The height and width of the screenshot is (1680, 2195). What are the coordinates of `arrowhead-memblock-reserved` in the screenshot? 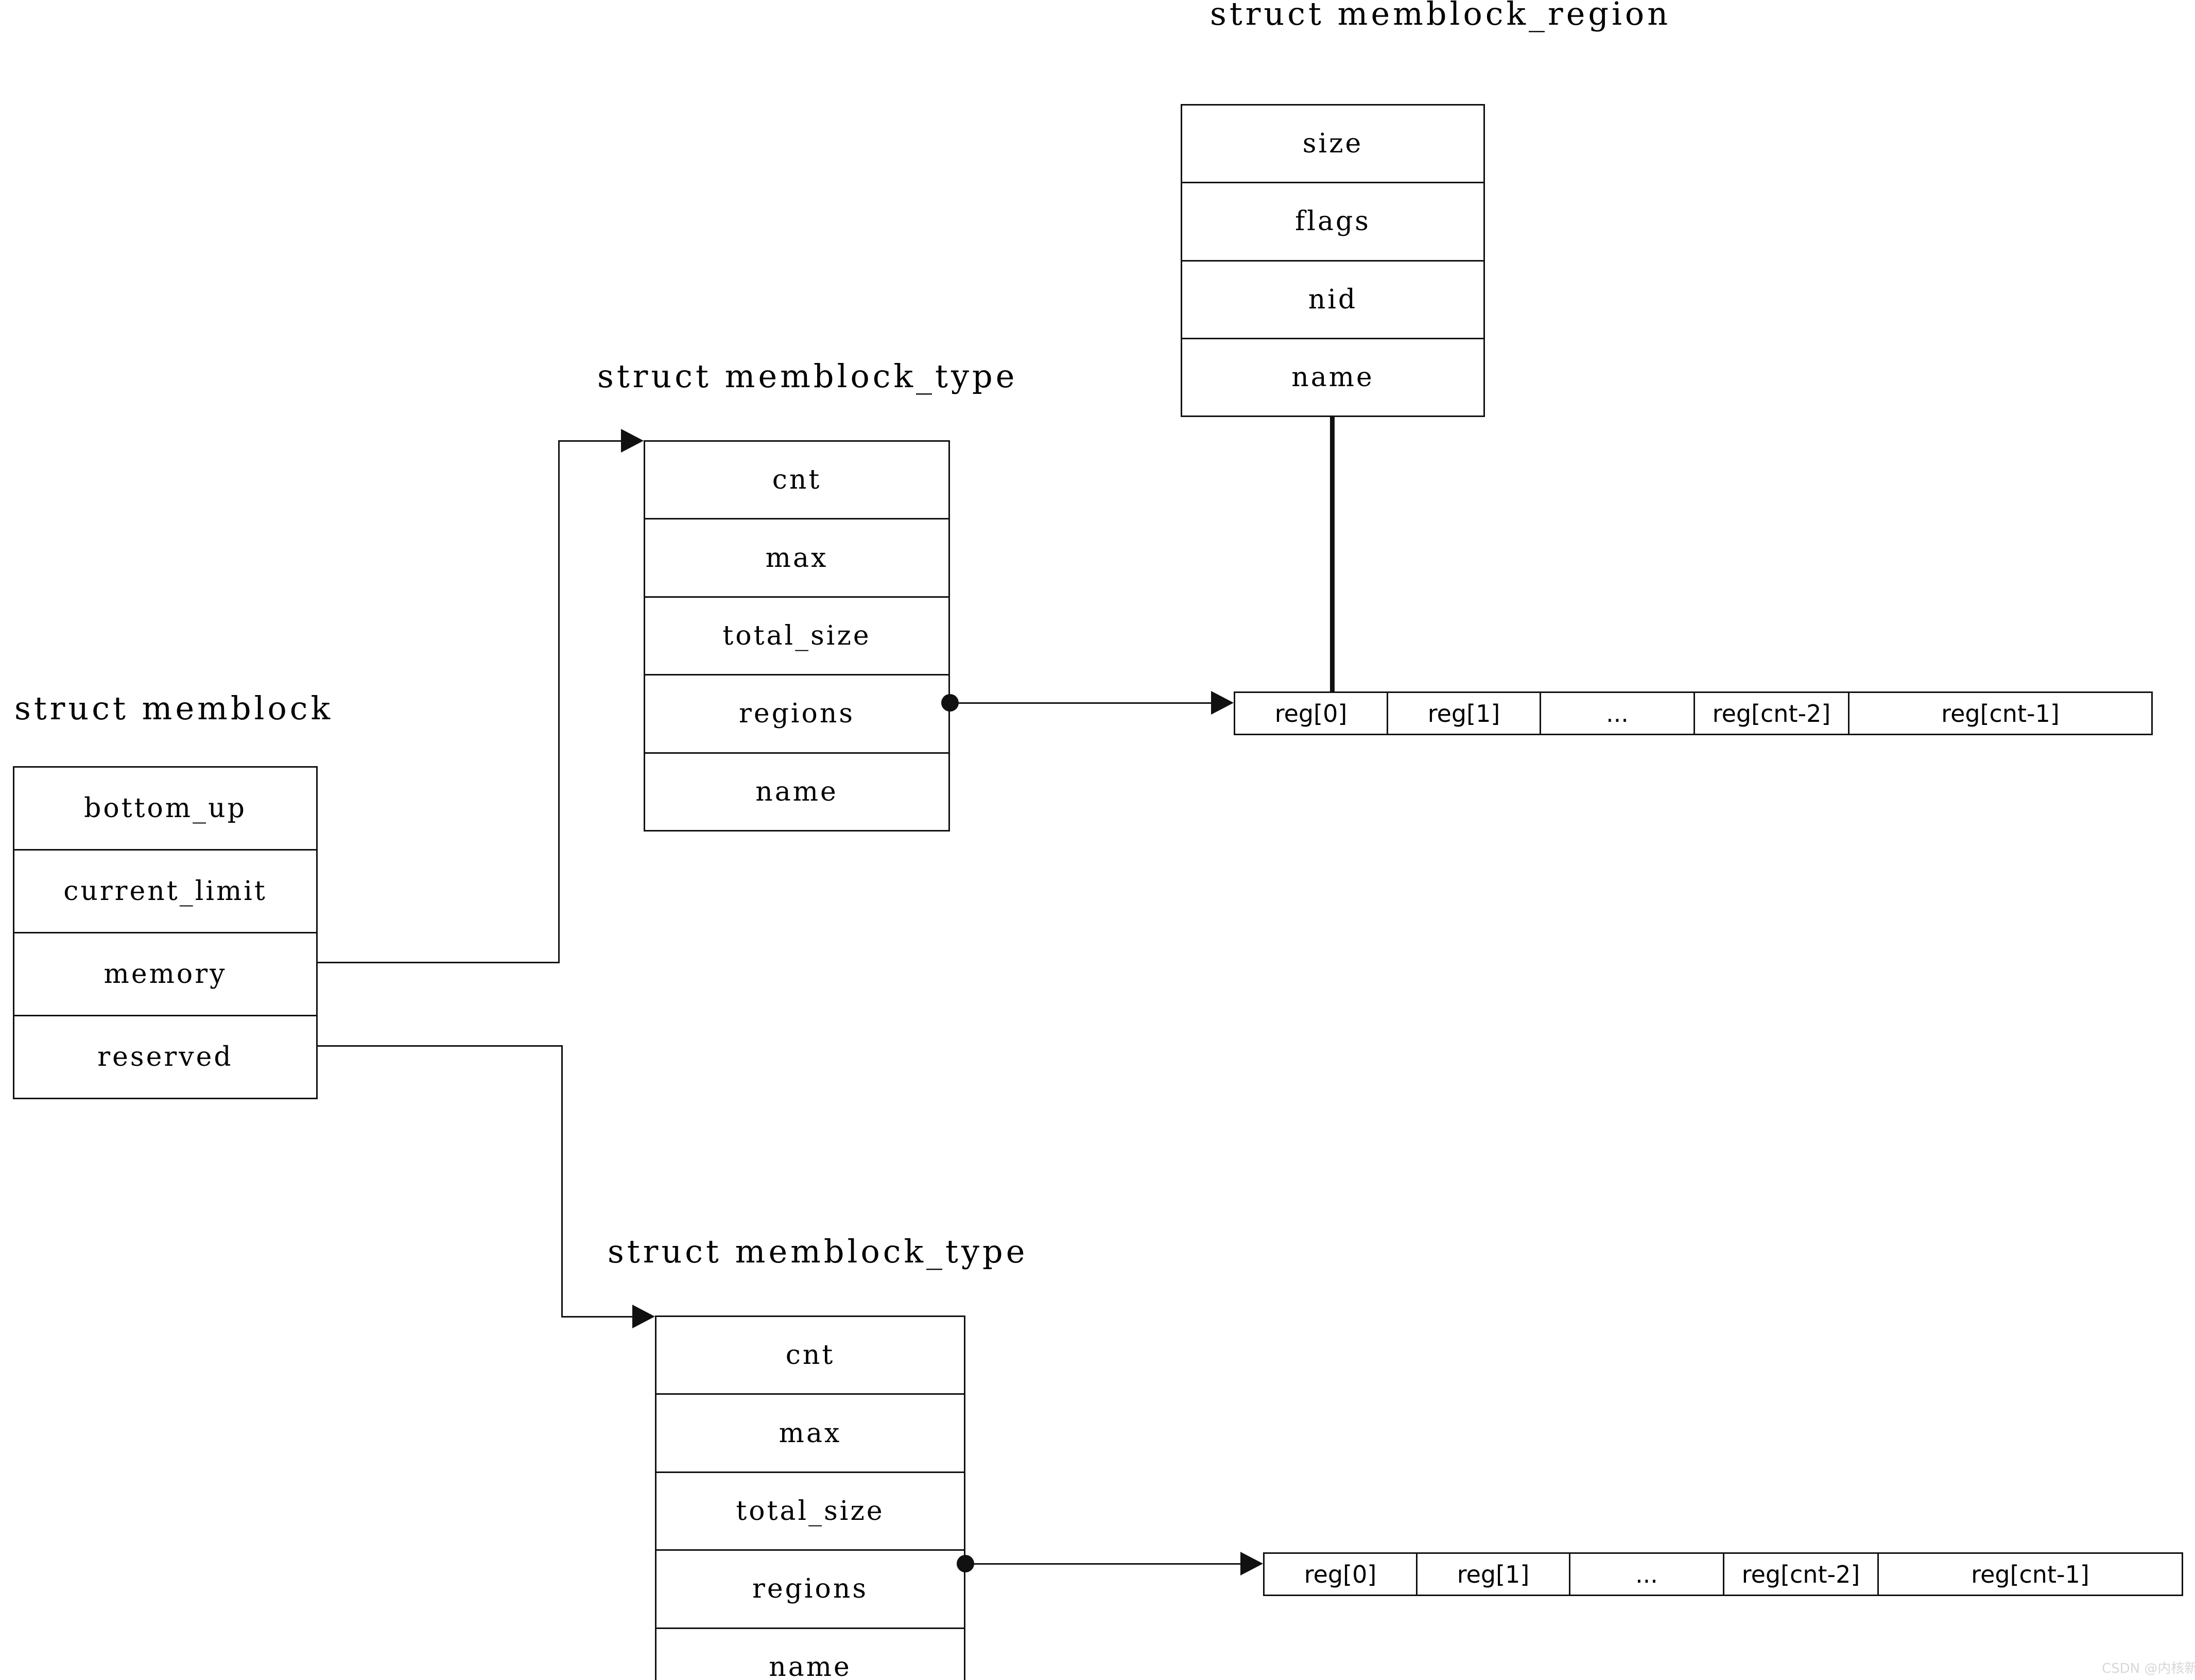 It's located at (643, 1317).